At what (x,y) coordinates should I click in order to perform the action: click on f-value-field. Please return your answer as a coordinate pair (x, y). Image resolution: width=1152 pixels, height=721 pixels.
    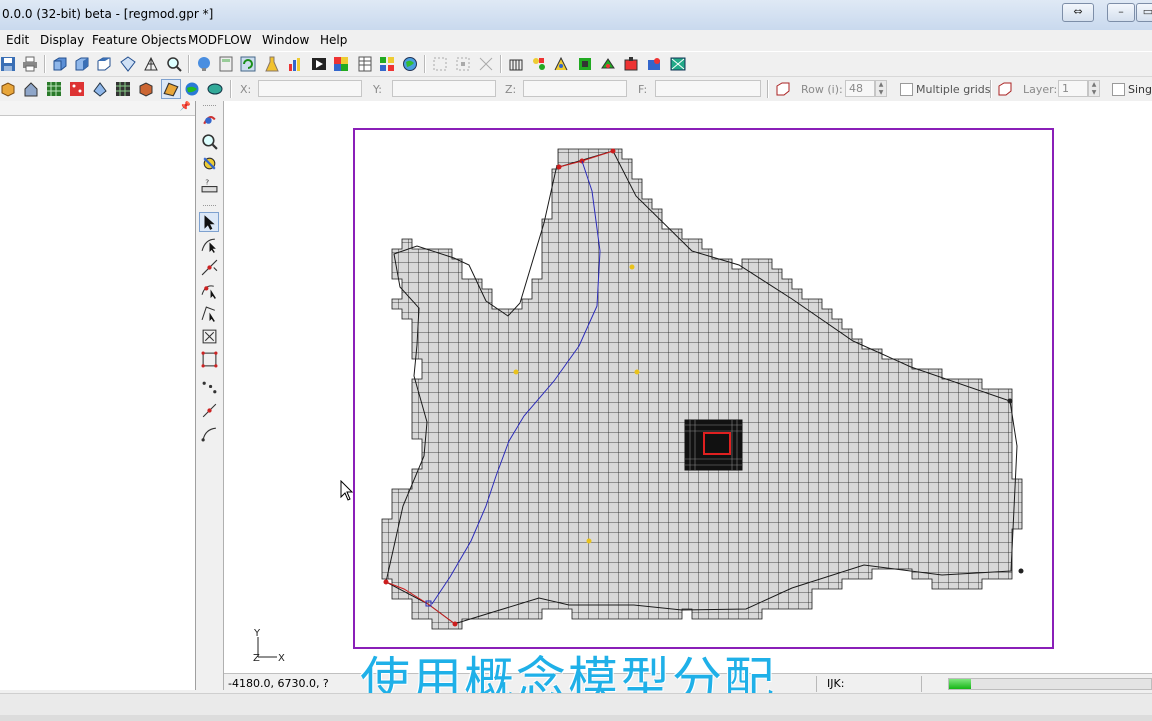
    Looking at the image, I should click on (708, 88).